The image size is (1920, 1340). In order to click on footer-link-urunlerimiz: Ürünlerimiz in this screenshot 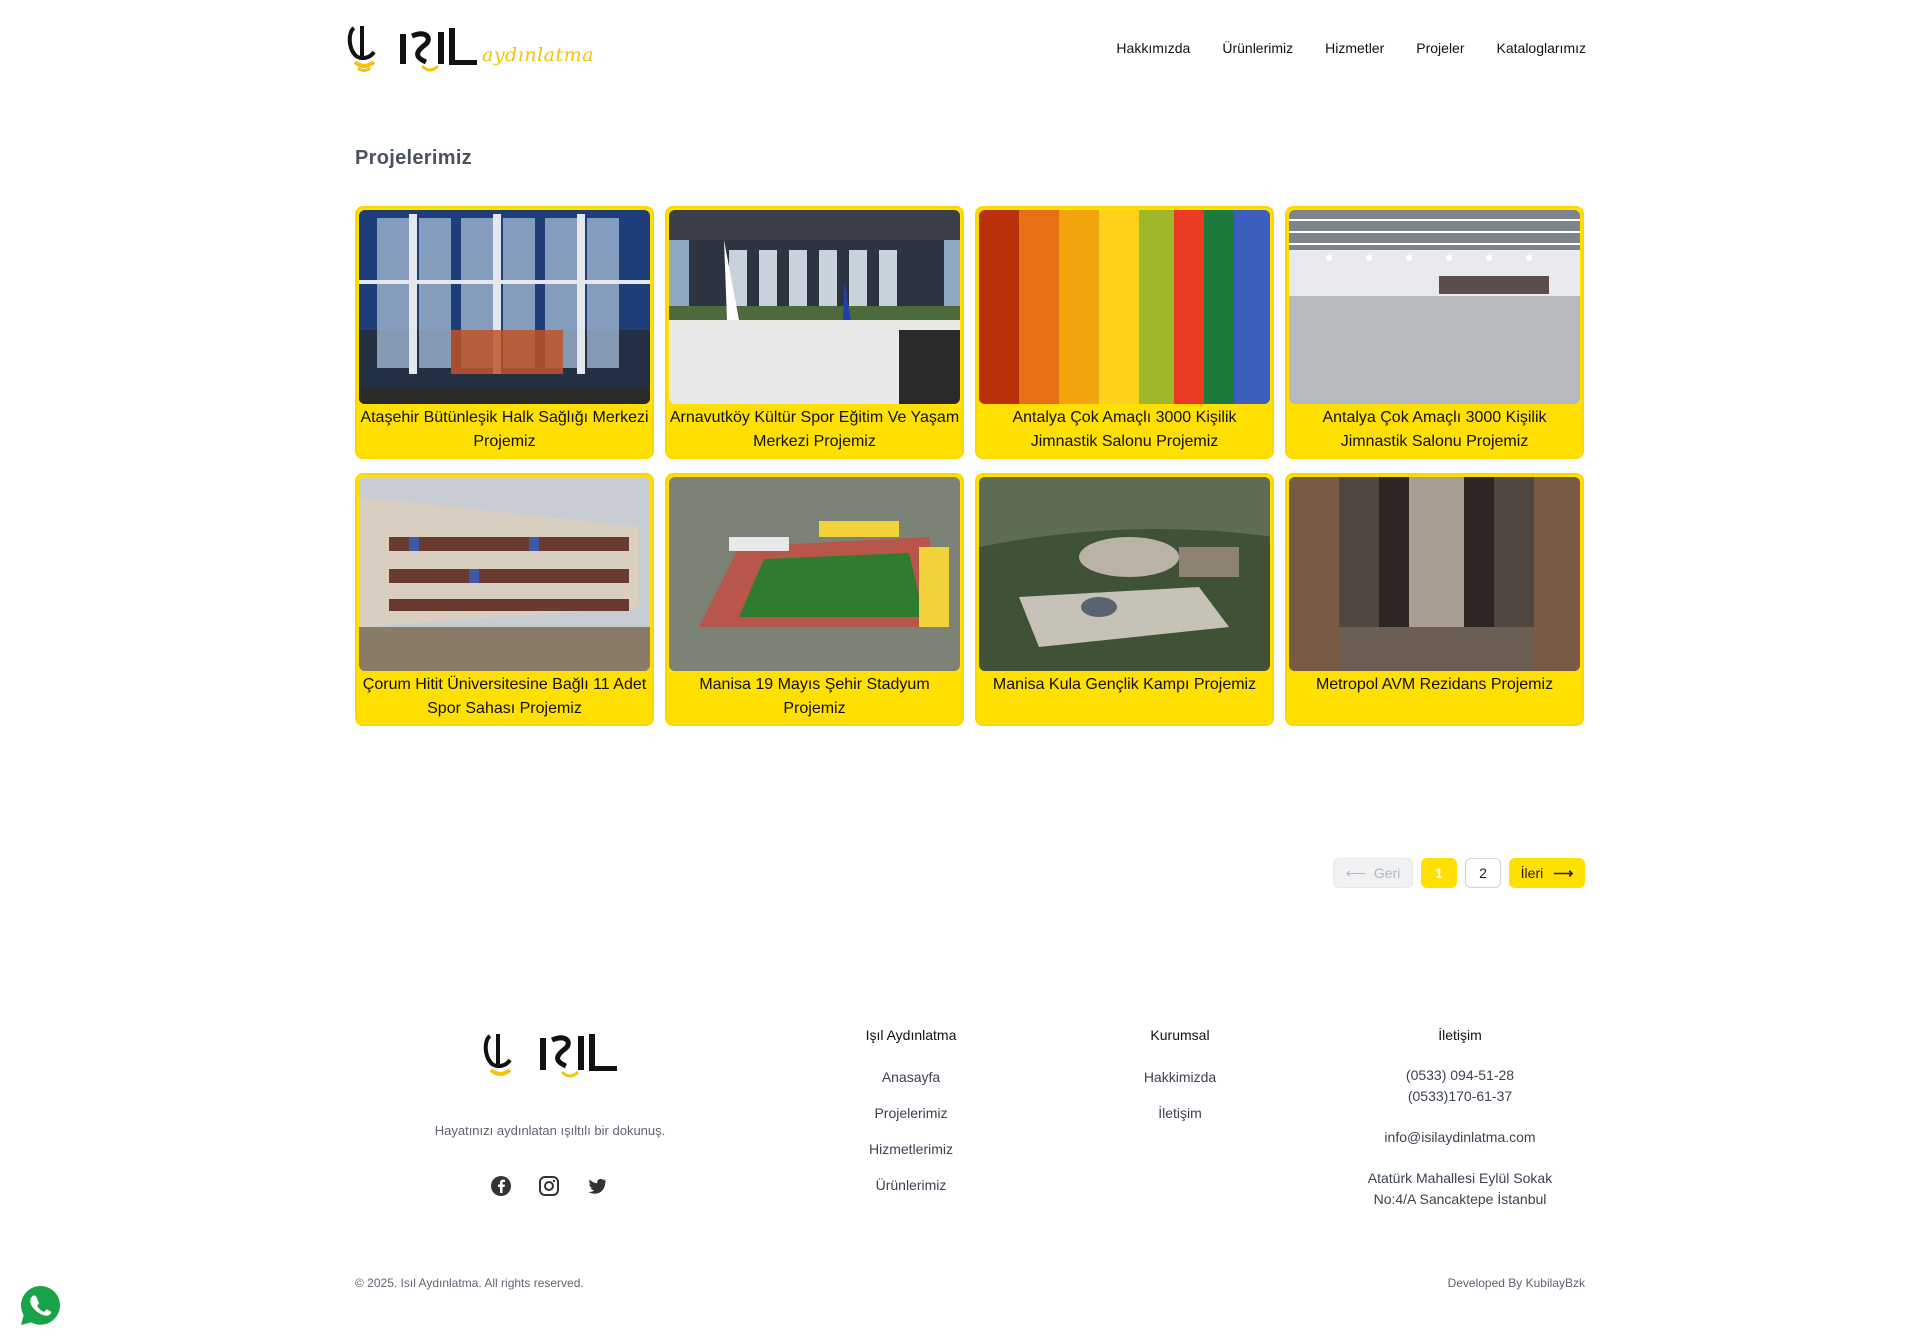, I will do `click(911, 1185)`.